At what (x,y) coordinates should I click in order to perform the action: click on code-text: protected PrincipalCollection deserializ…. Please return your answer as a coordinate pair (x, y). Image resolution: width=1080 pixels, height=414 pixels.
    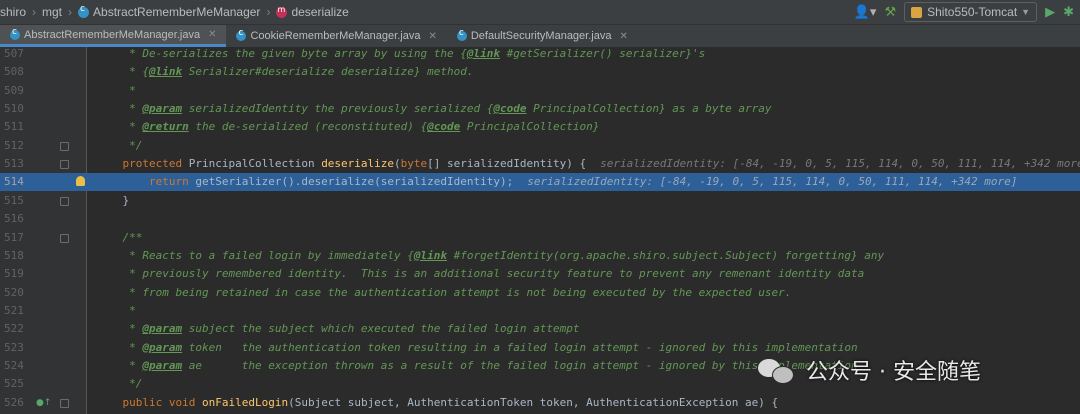
    Looking at the image, I should click on (588, 164).